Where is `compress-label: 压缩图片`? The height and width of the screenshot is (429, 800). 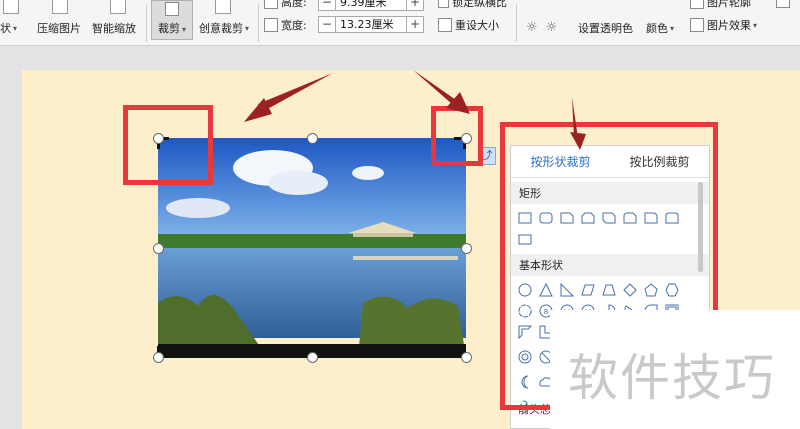 compress-label: 压缩图片 is located at coordinates (59, 28).